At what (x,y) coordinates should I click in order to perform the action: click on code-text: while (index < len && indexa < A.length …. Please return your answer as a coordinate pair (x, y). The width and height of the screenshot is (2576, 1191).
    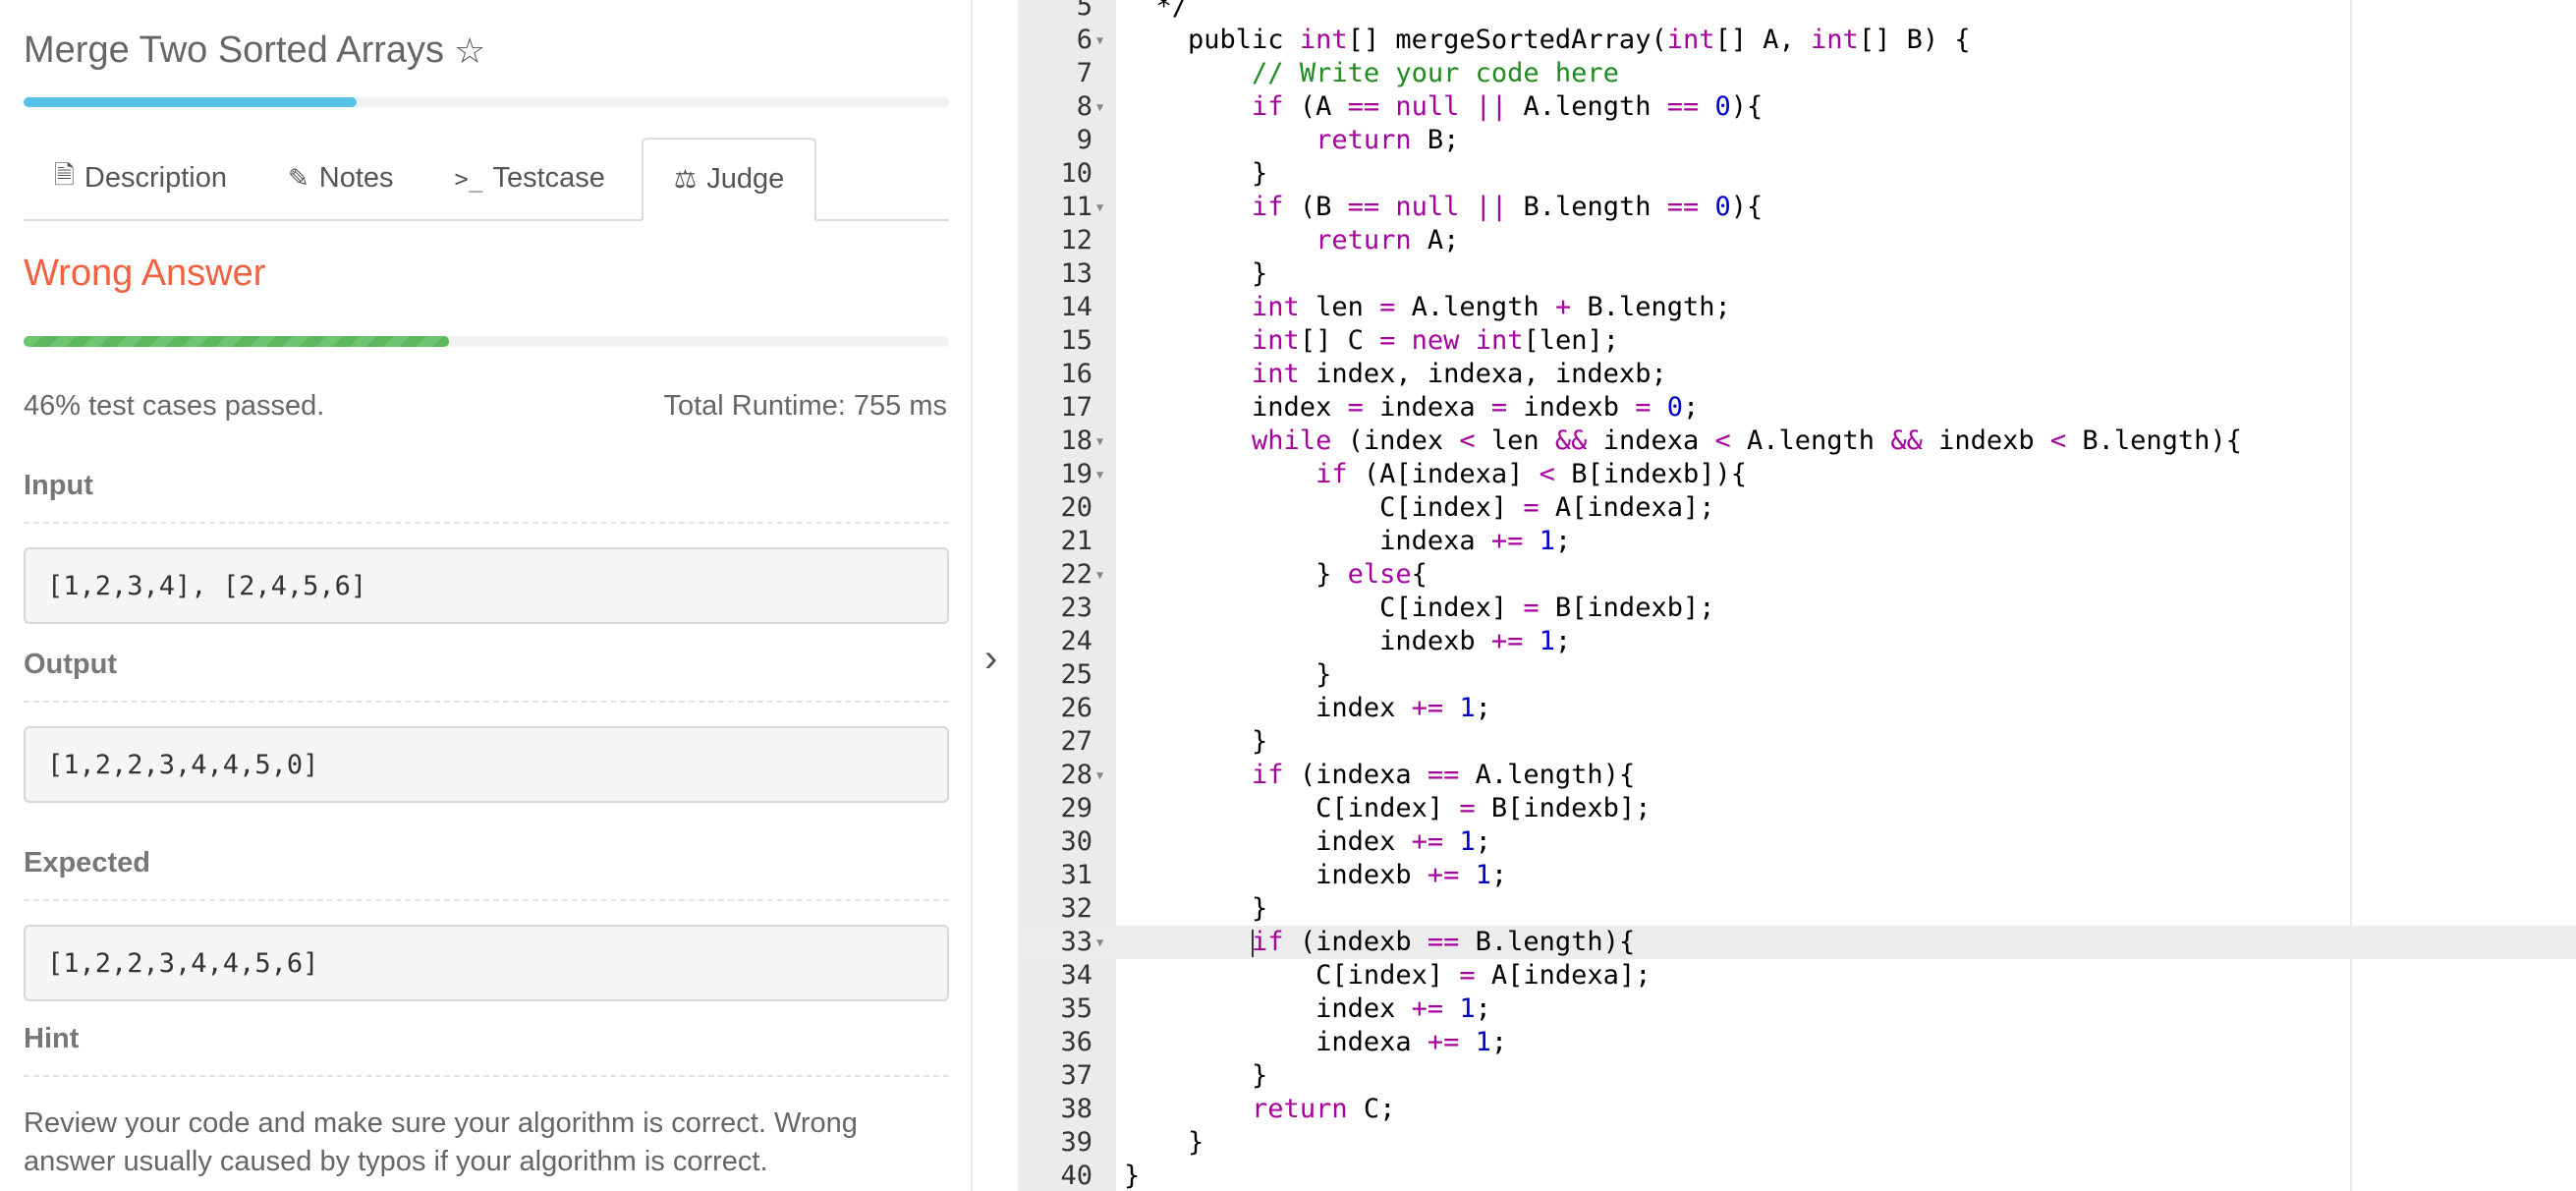
    Looking at the image, I should click on (1747, 441).